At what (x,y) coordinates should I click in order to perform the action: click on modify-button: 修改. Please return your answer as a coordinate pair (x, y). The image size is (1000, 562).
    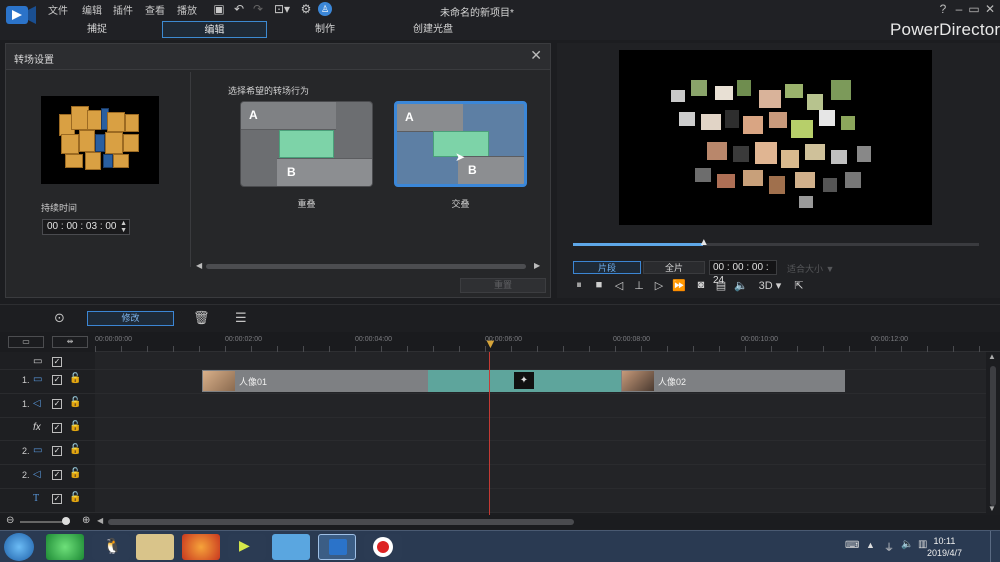
    Looking at the image, I should click on (130, 318).